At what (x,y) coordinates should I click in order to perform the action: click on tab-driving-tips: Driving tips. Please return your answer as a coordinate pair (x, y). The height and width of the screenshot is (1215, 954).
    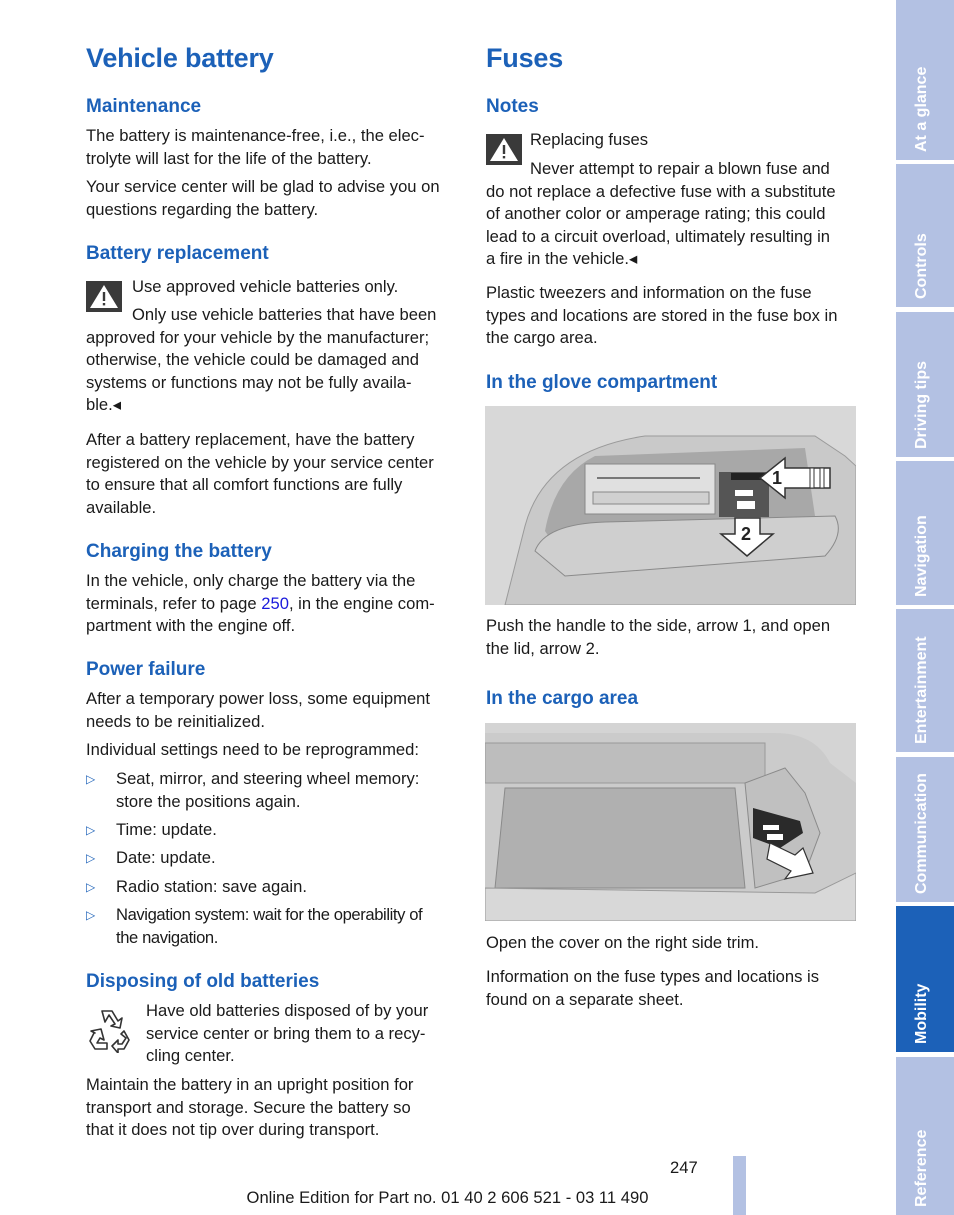
    Looking at the image, I should click on (925, 384).